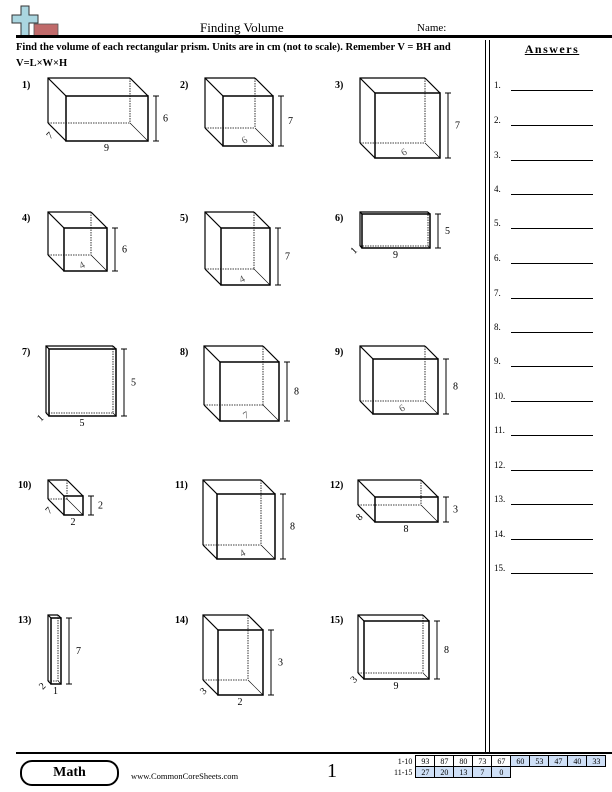 The width and height of the screenshot is (612, 792). Describe the element at coordinates (482, 761) in the screenshot. I see `score-key-cell: 73` at that location.